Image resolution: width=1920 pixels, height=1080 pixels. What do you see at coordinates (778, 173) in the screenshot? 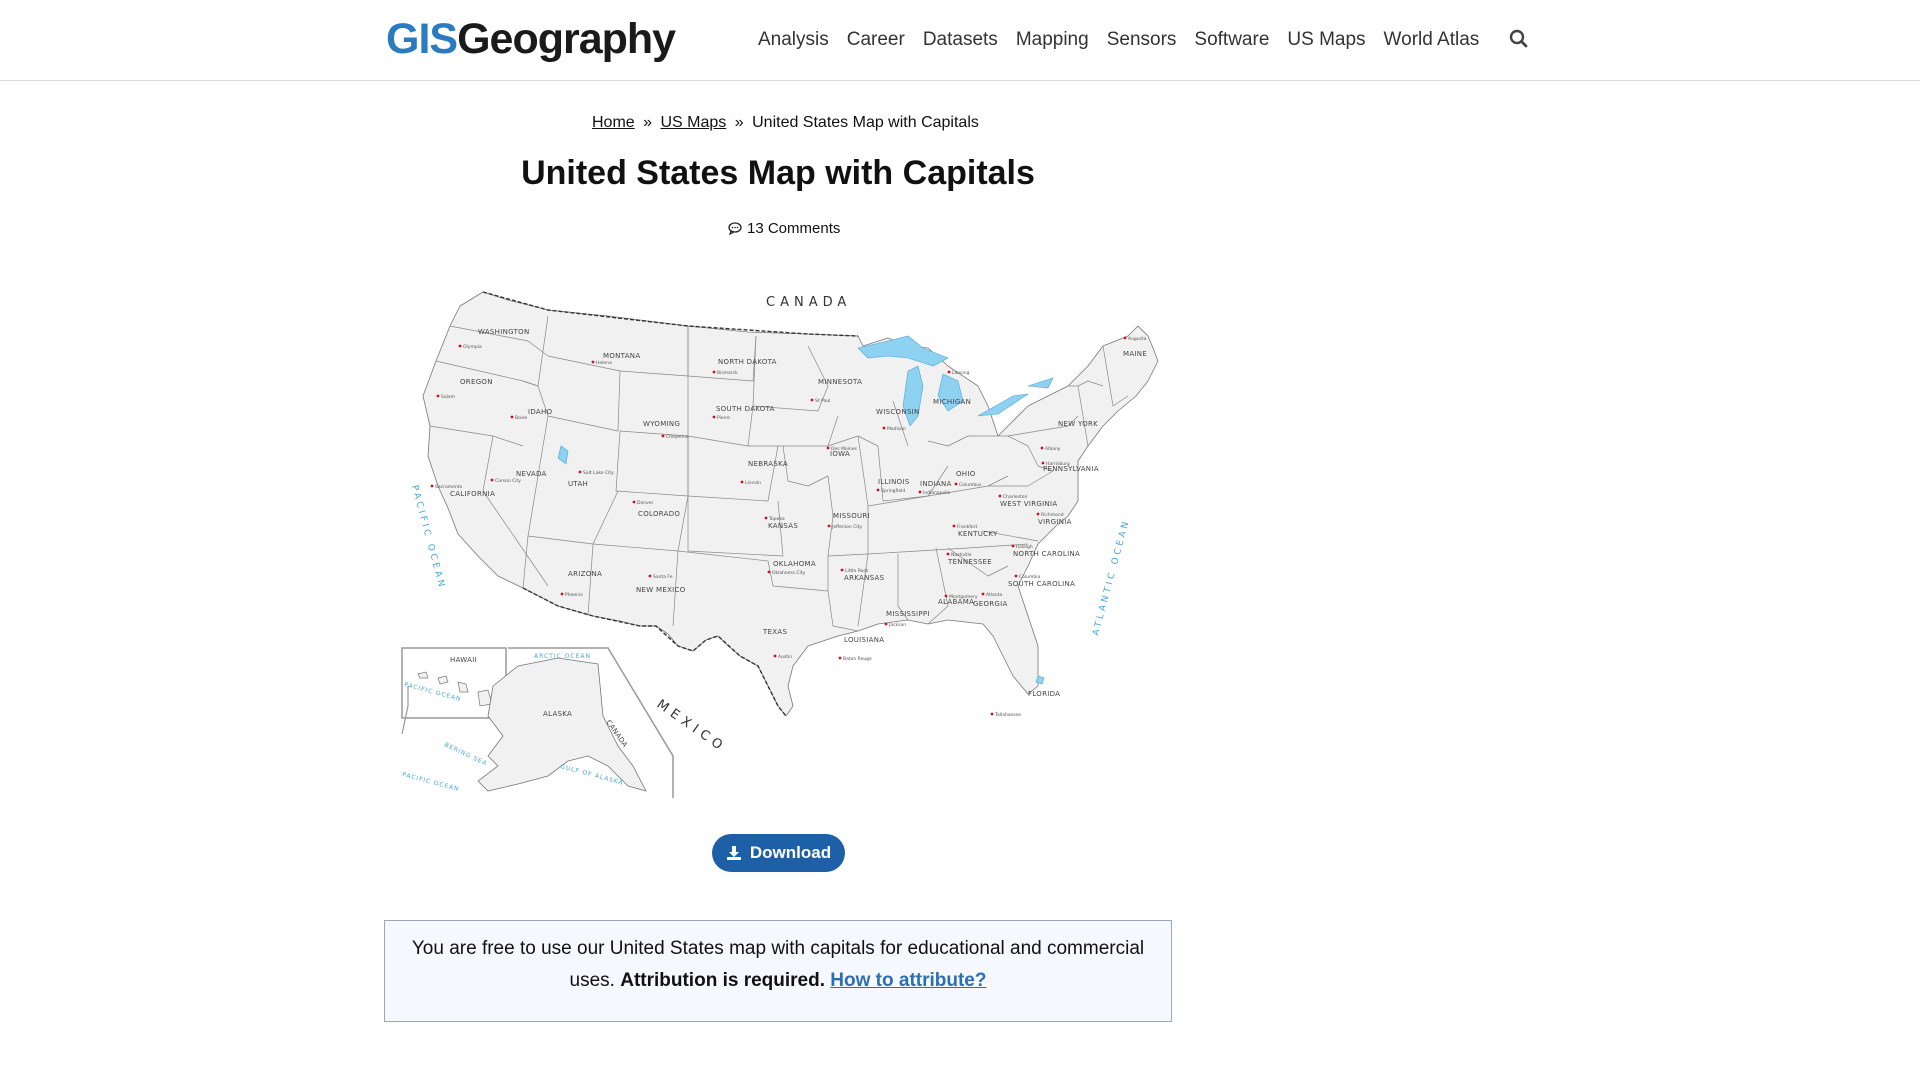
I see `page-title: United States Map with Capitals` at bounding box center [778, 173].